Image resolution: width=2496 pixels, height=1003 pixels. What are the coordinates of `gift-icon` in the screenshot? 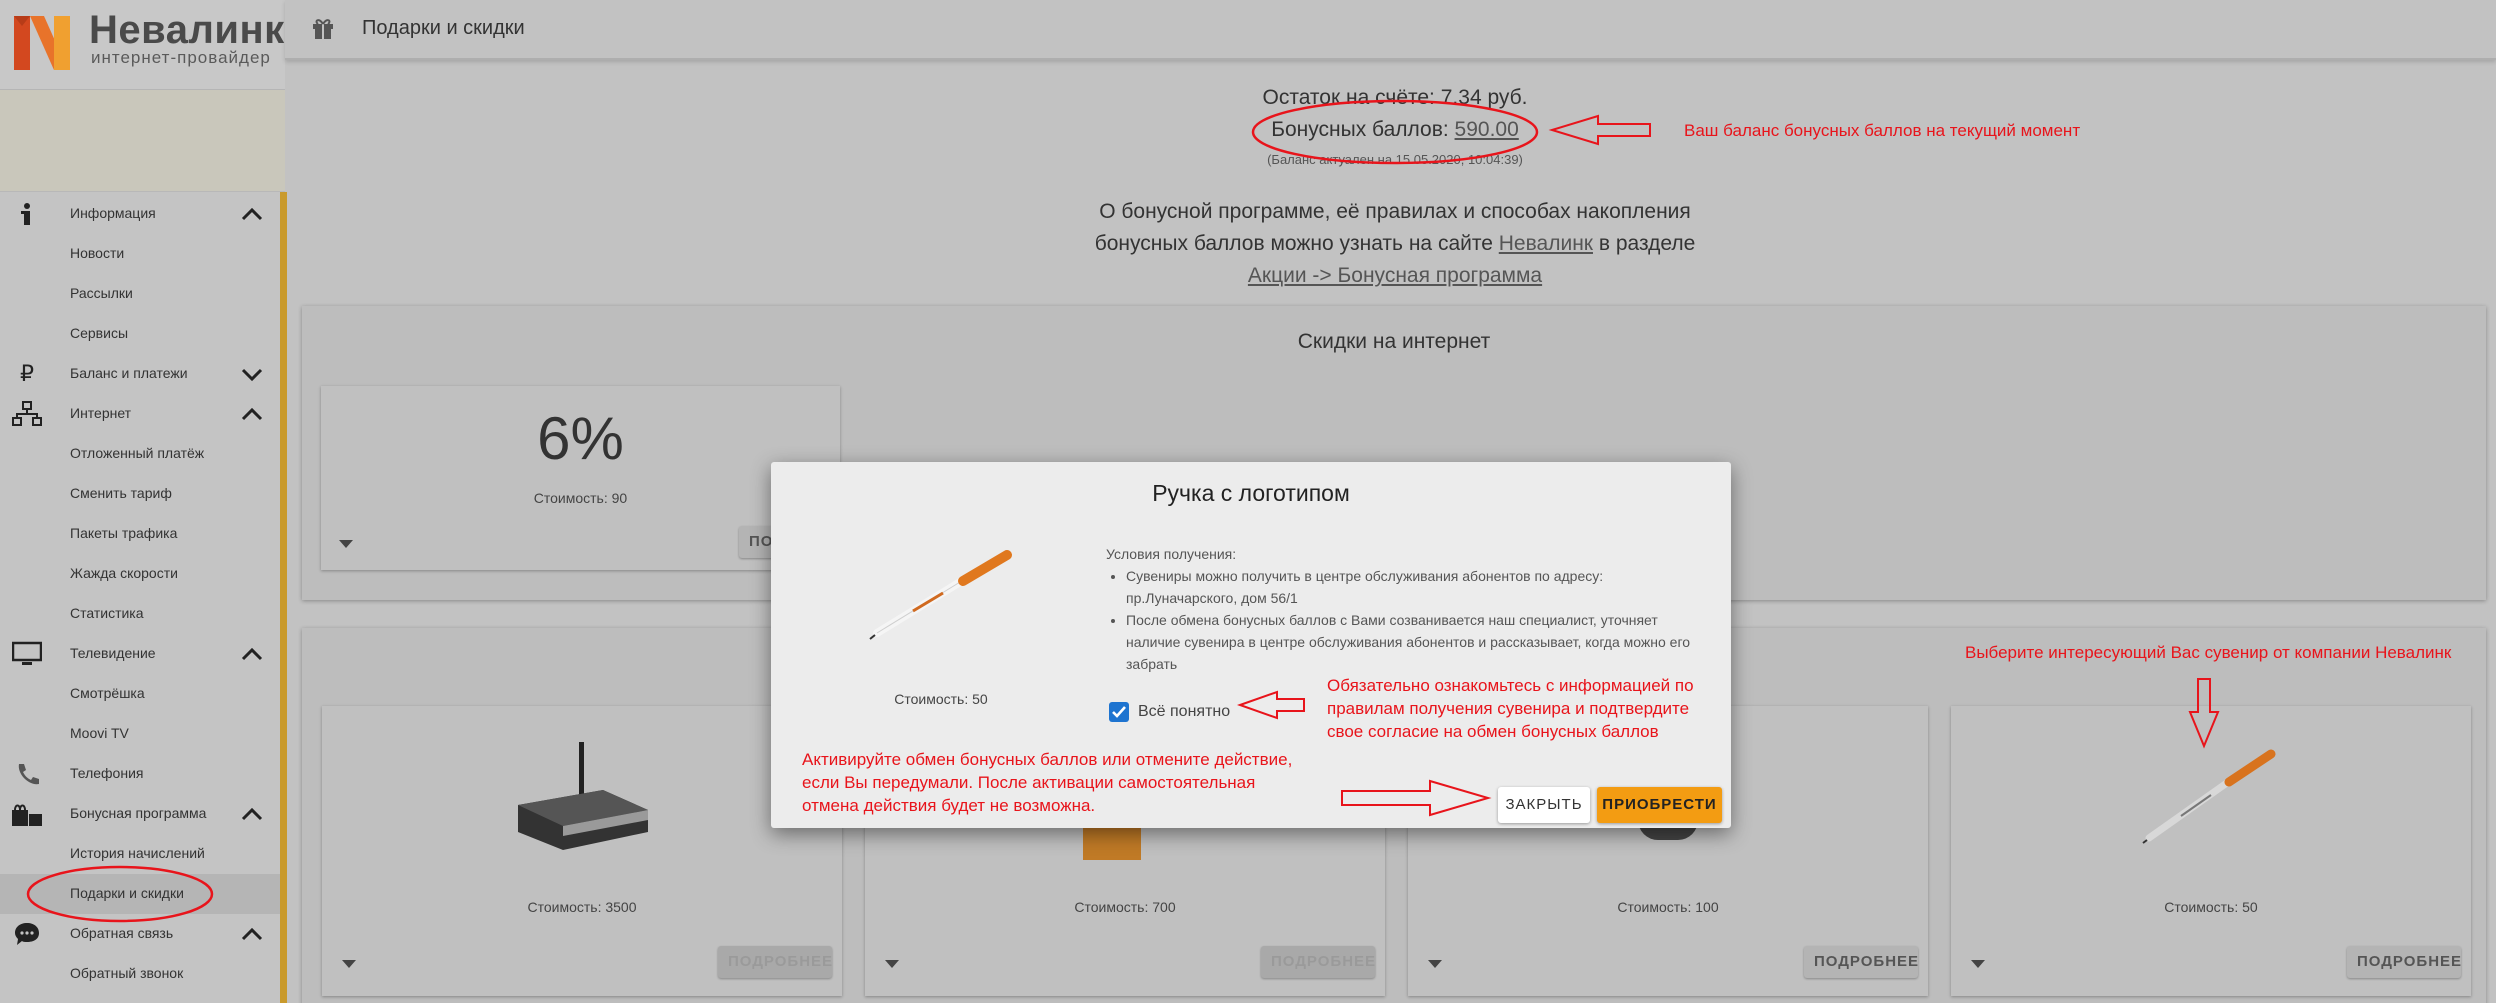 It's located at (323, 29).